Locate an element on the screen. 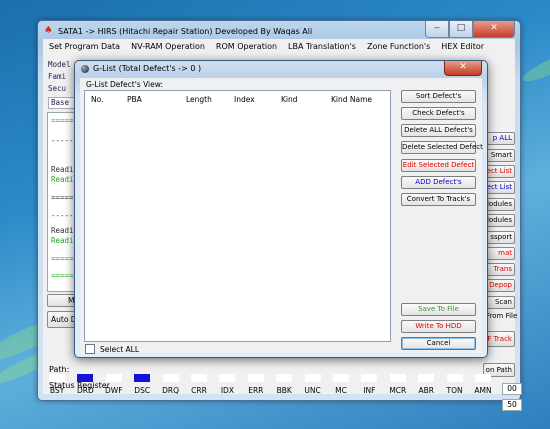 Image resolution: width=550 pixels, height=429 pixels. status-bit-dsc: DSC is located at coordinates (142, 384).